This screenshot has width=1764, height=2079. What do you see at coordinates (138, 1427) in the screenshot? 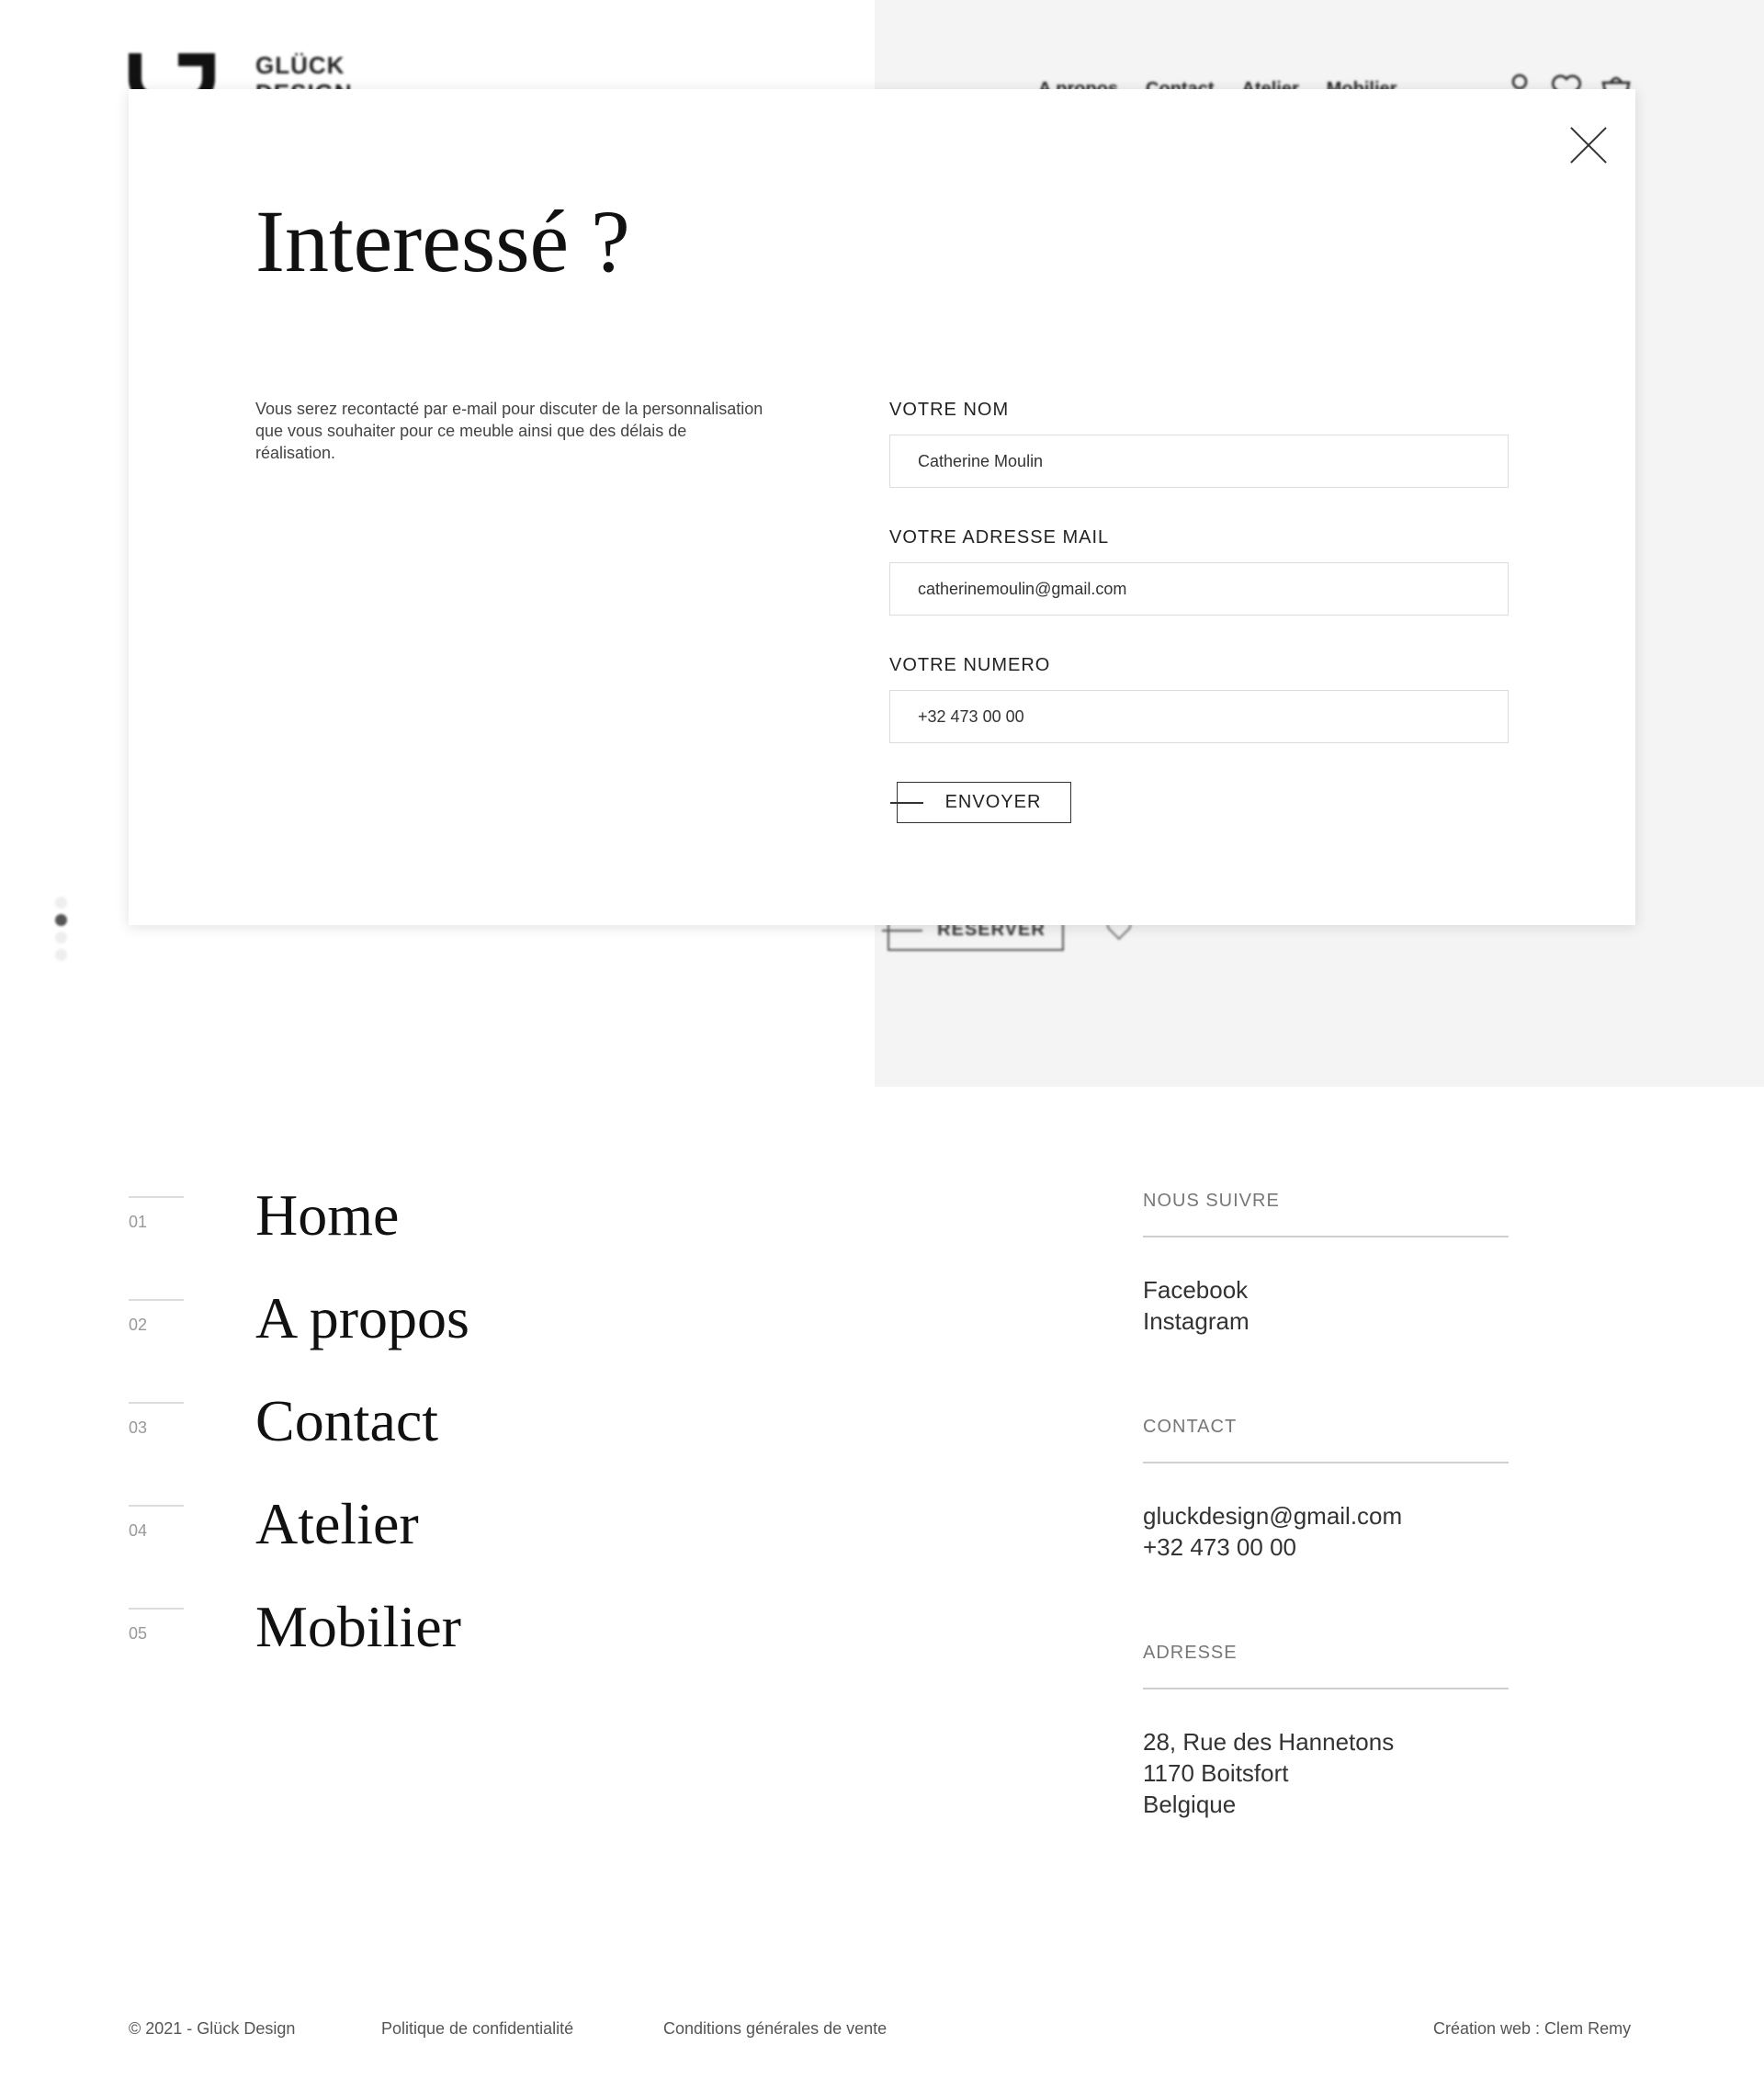
I see `footer-nav-number: 03` at bounding box center [138, 1427].